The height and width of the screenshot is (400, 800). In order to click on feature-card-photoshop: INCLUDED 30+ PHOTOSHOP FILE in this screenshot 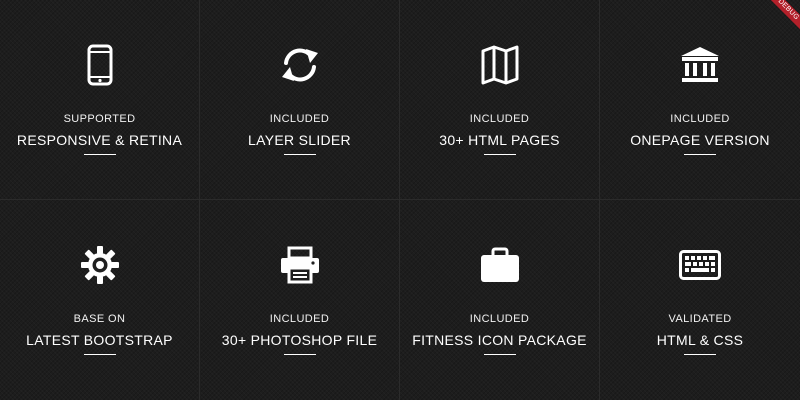, I will do `click(300, 300)`.